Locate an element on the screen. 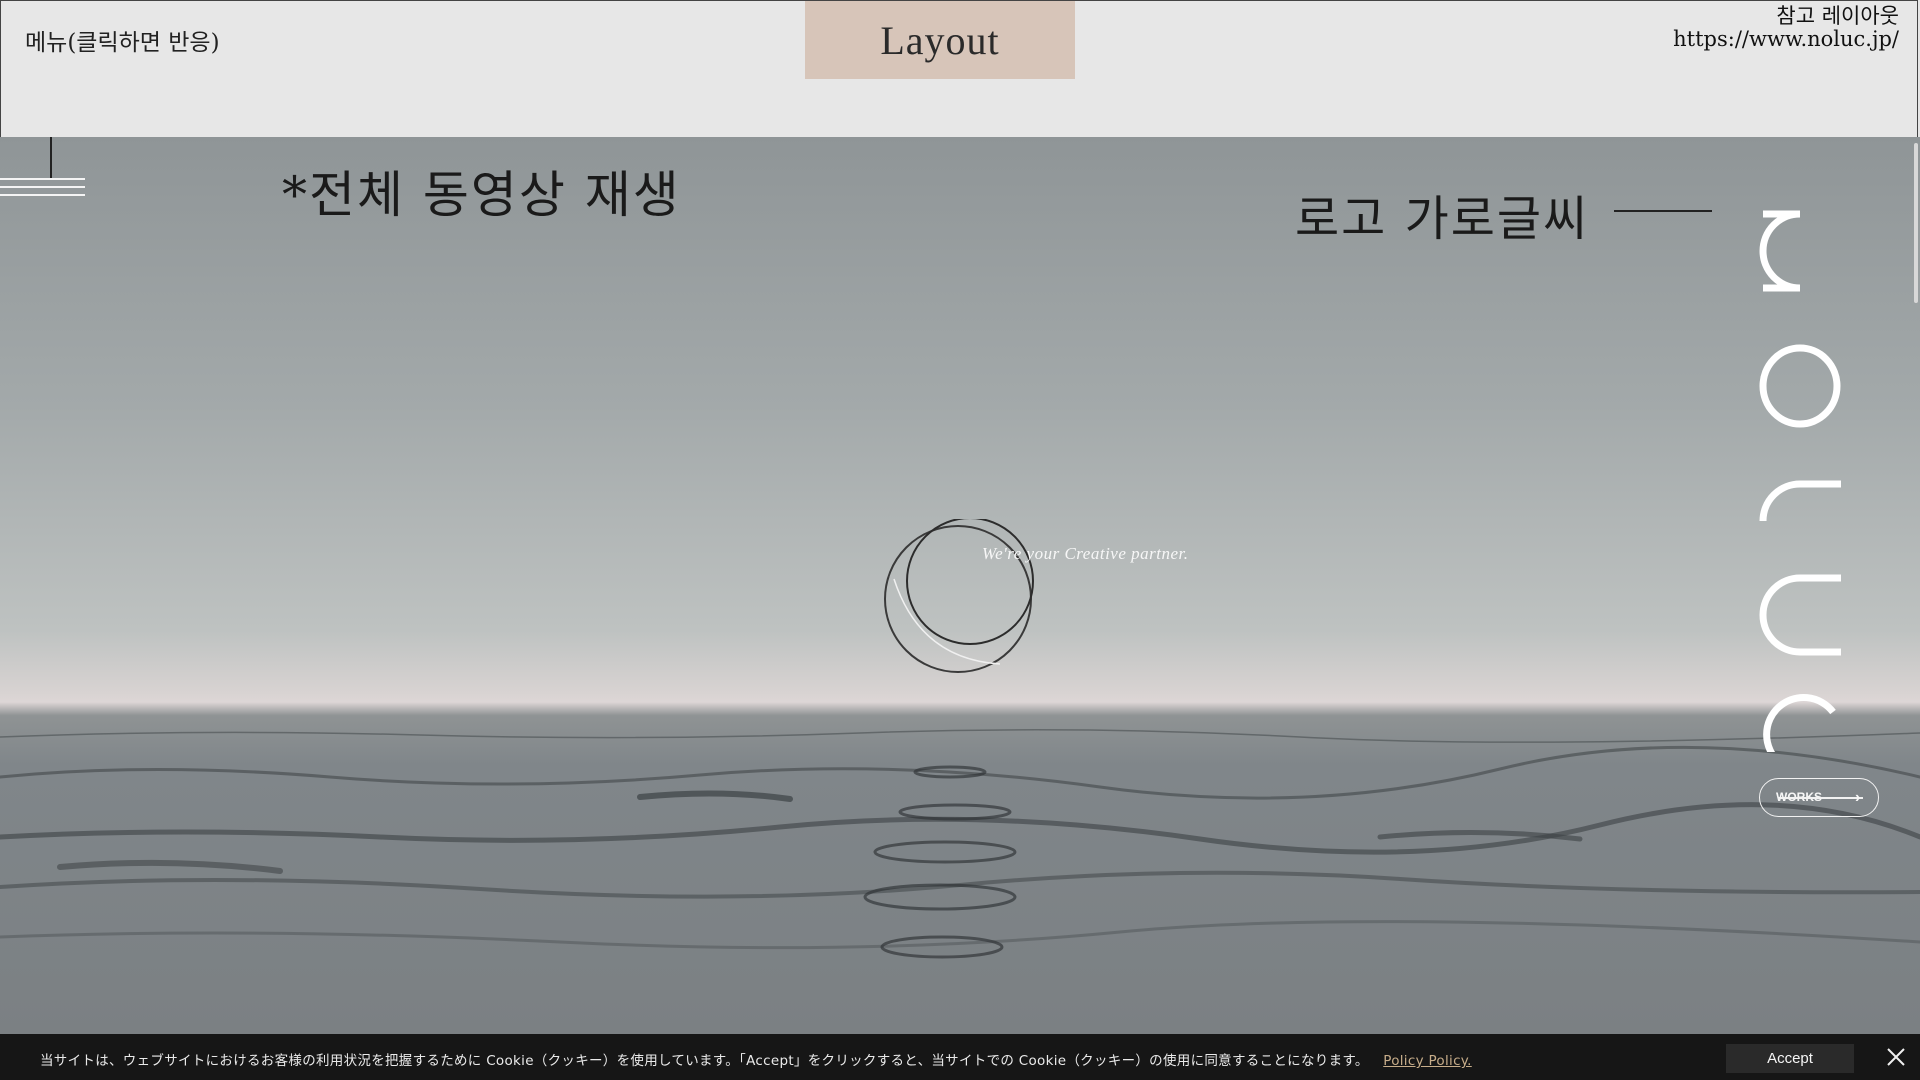  video-annotation: *전체 동영상 재생 is located at coordinates (481, 195).